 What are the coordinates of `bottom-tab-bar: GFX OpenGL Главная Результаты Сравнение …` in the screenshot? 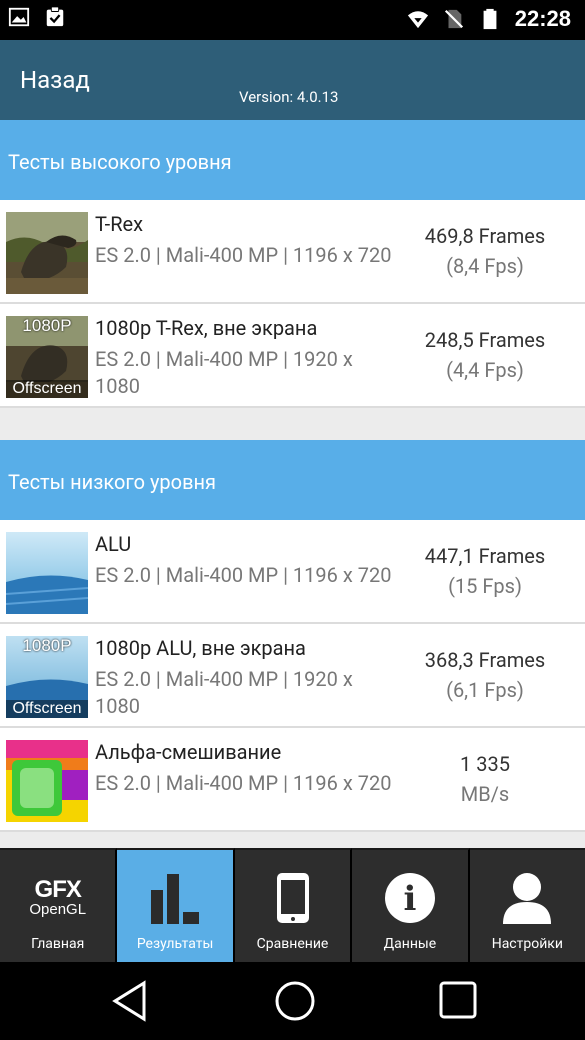 It's located at (292, 905).